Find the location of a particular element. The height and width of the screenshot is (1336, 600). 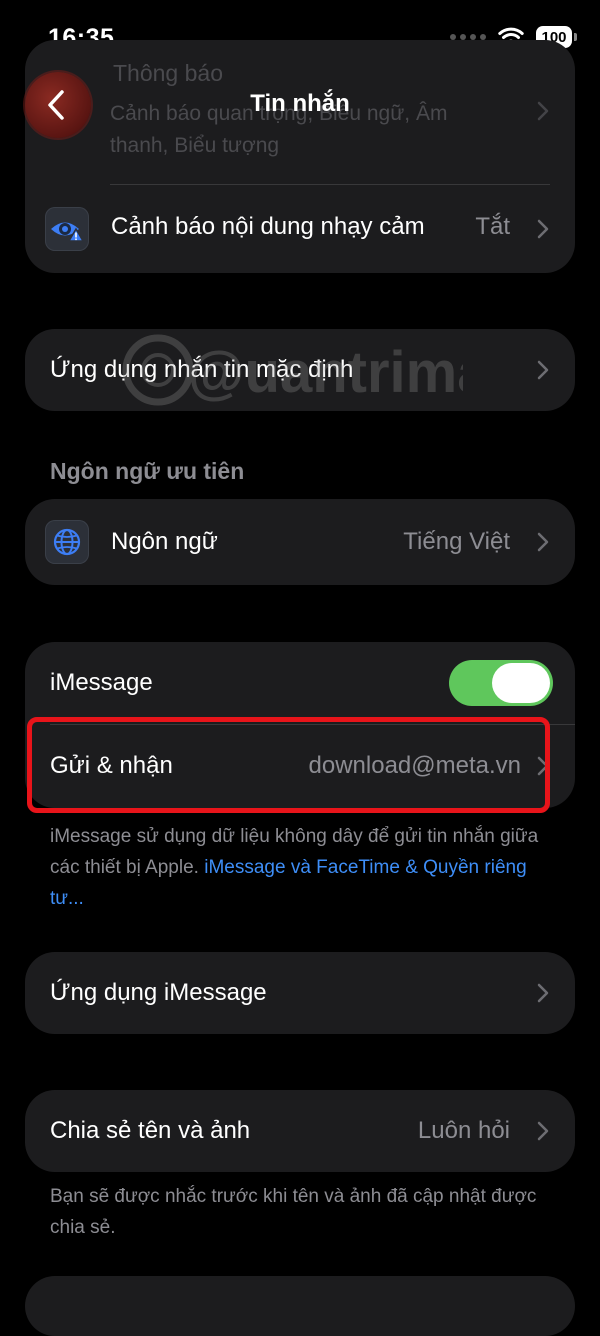

sensitive-content-label: Cảnh báo nội dung nhạy cảm is located at coordinates (268, 226).